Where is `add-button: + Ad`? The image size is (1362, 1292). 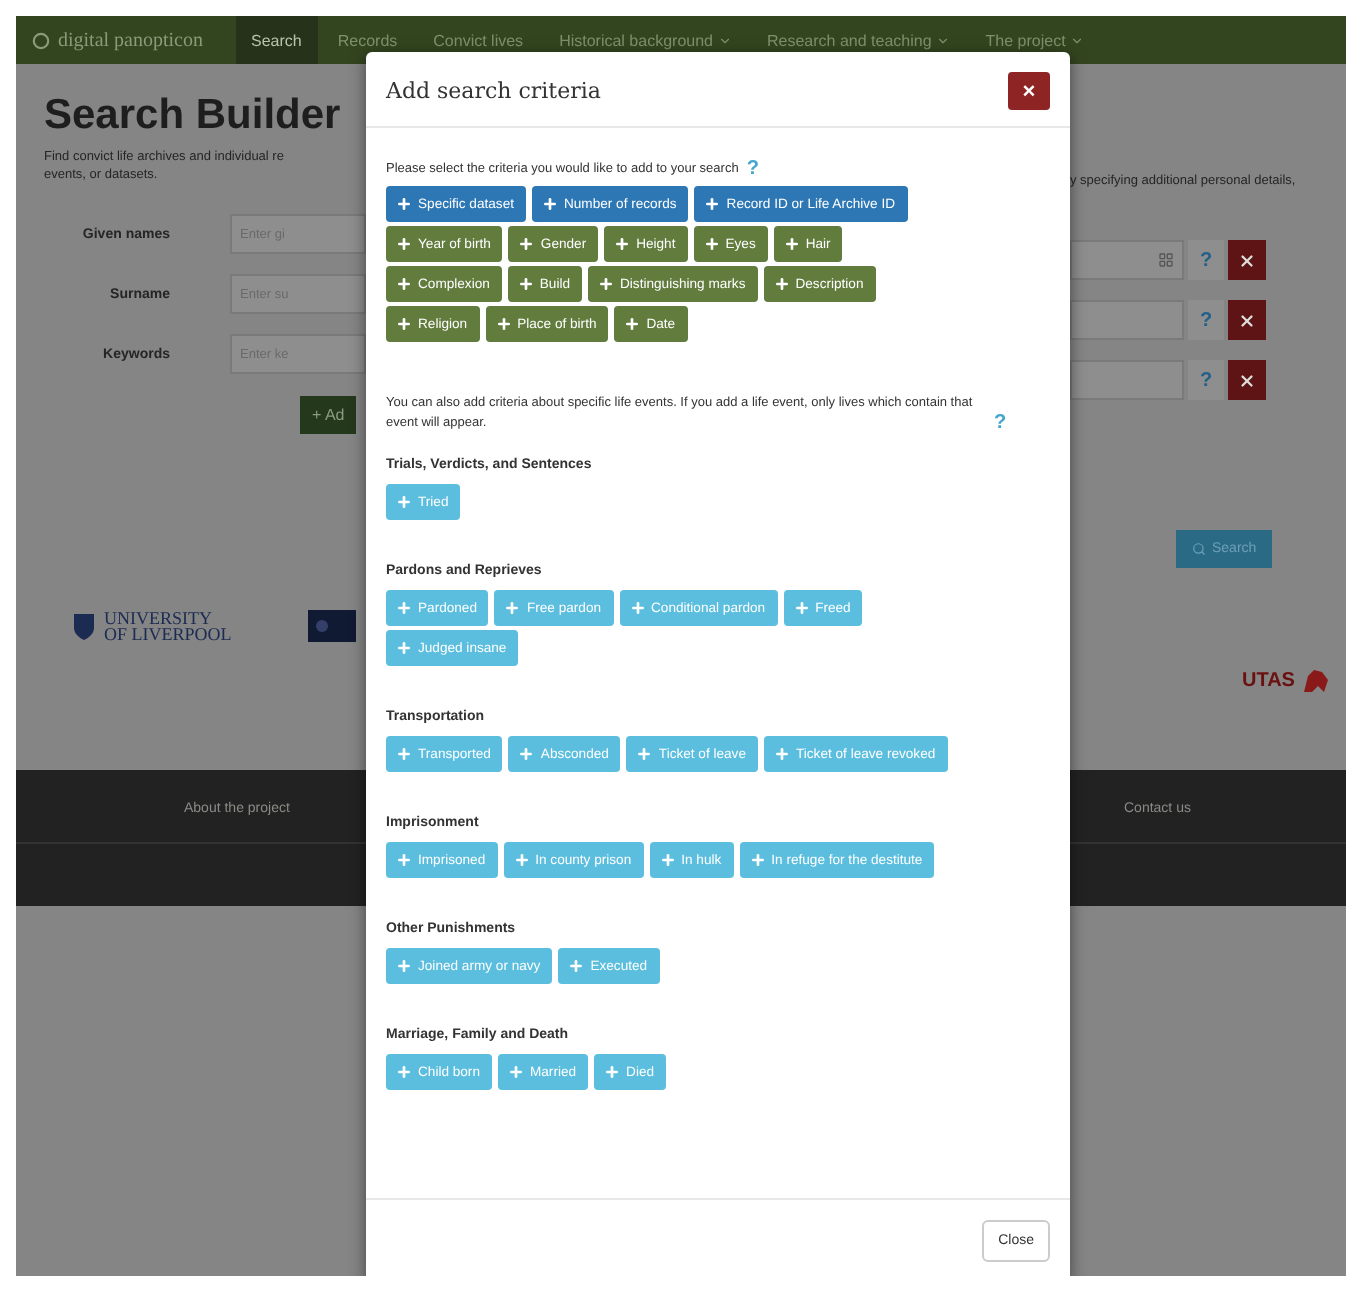
add-button: + Ad is located at coordinates (328, 415).